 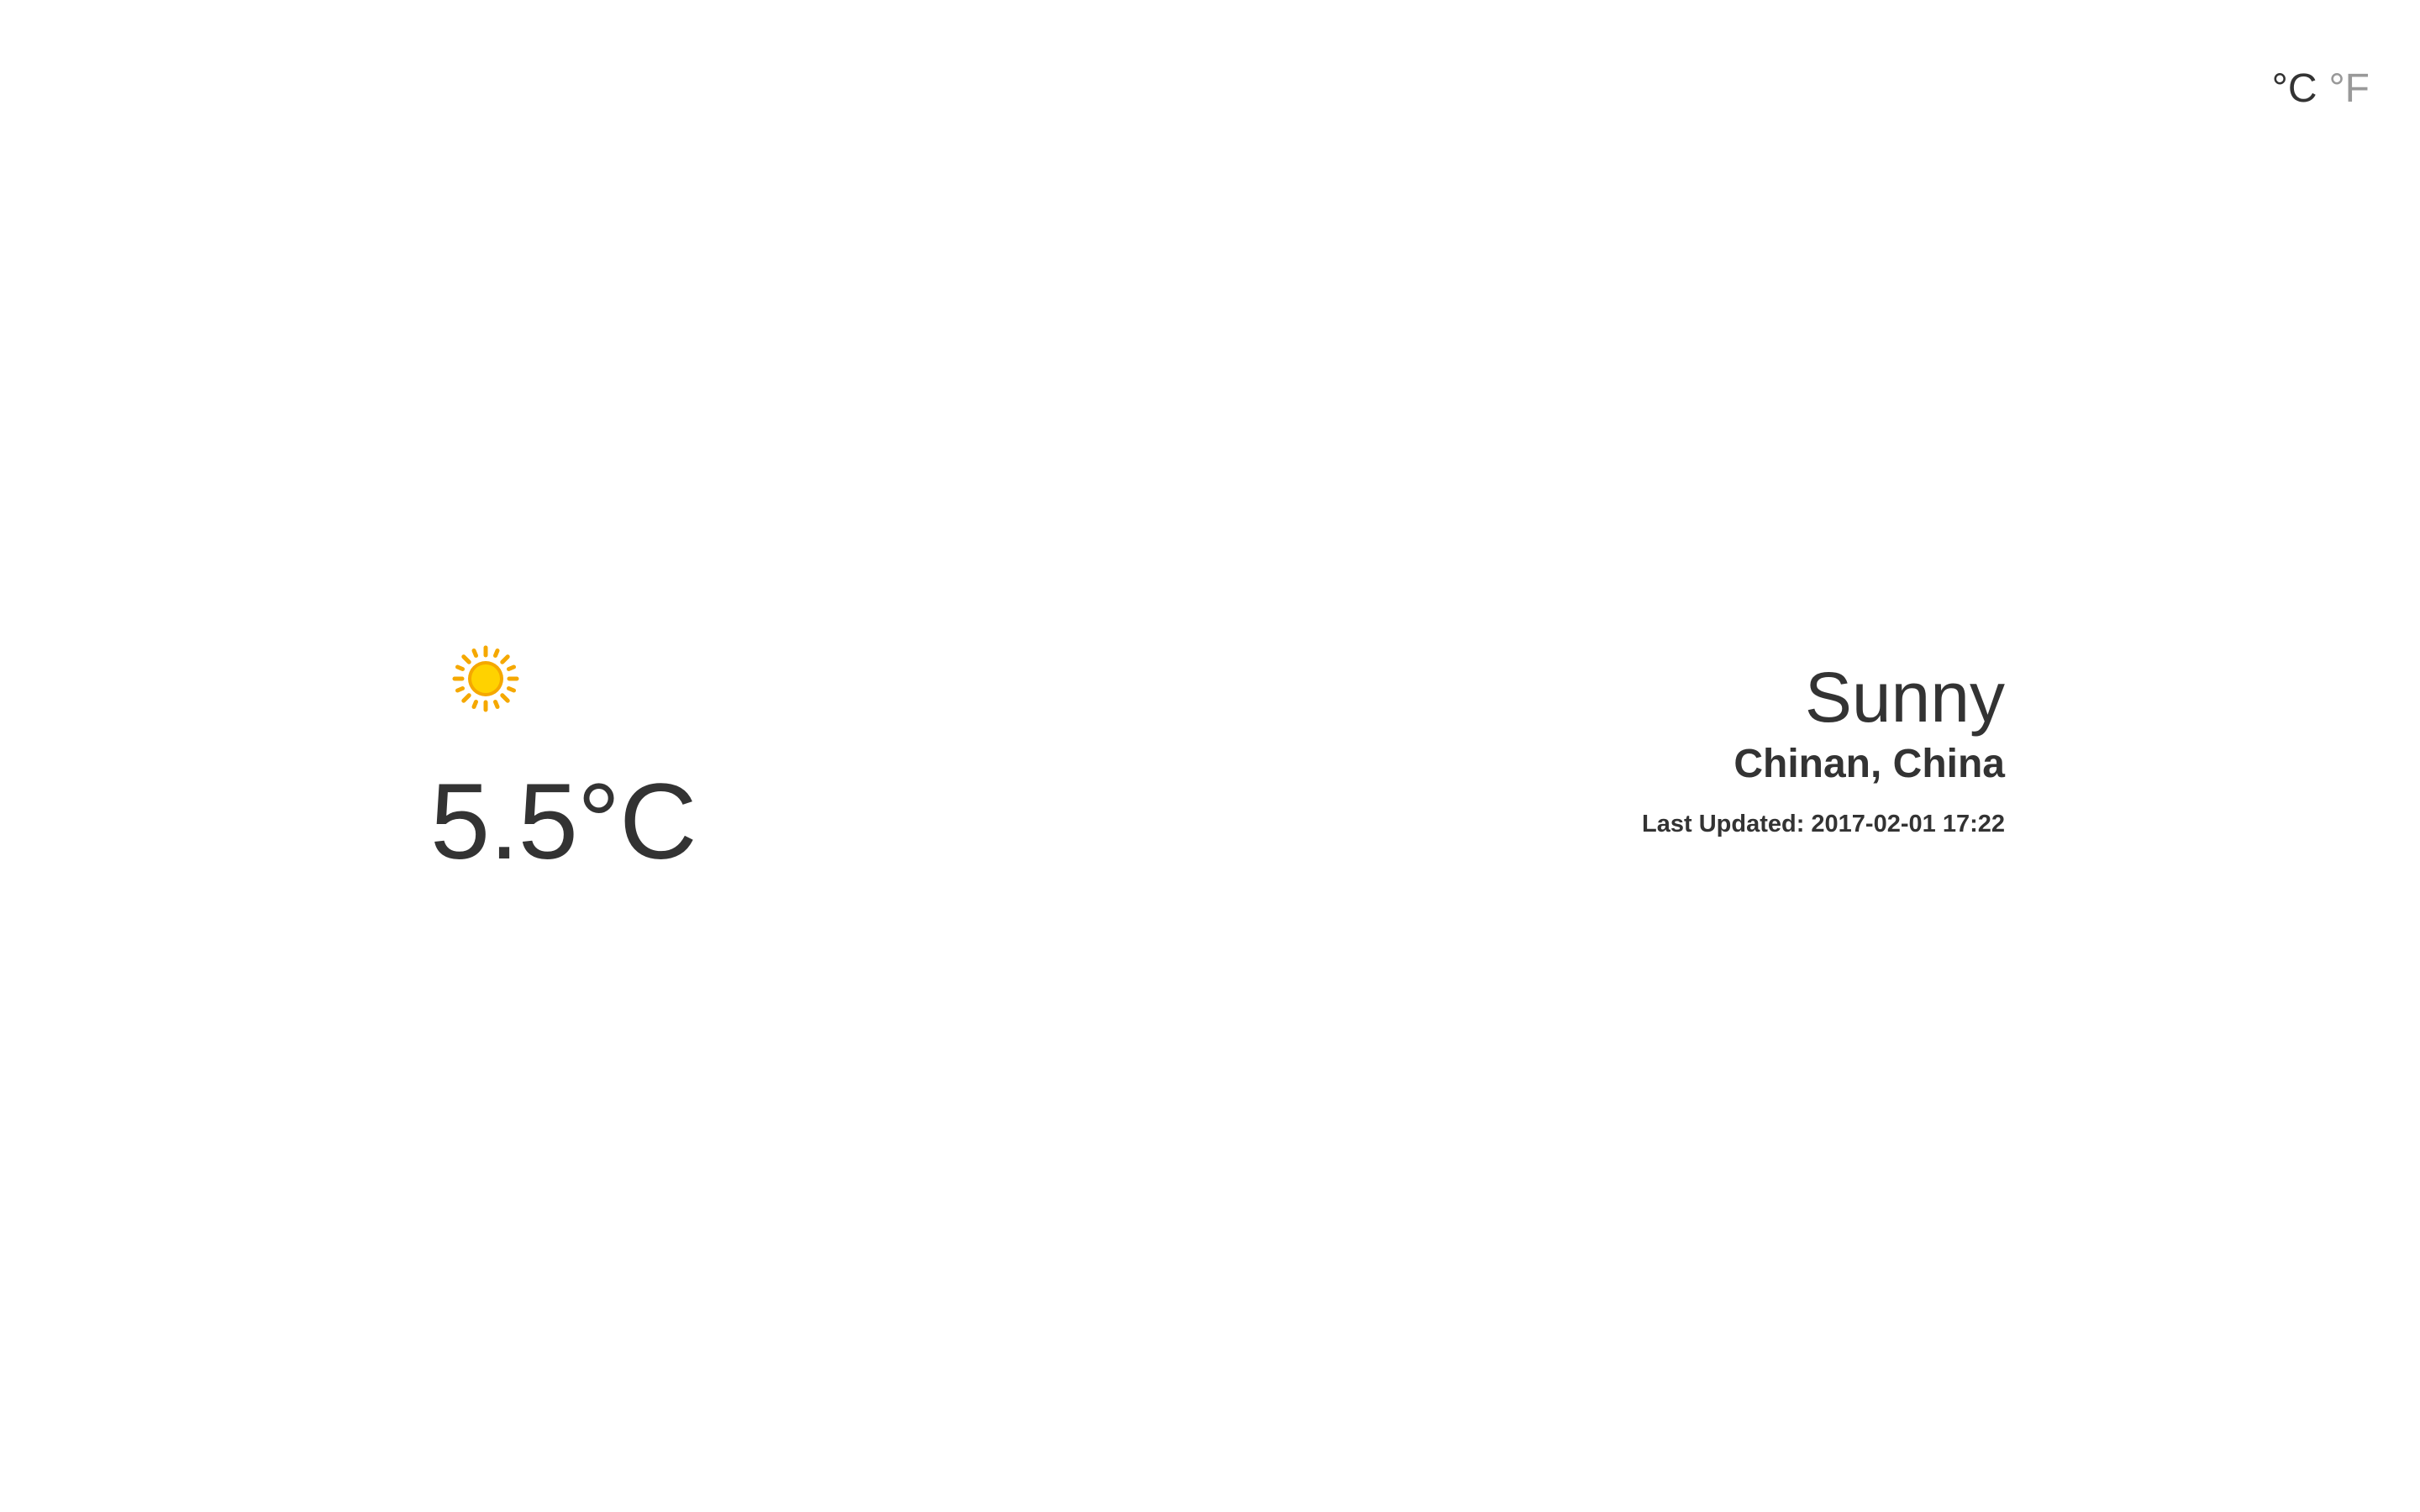 What do you see at coordinates (1869, 764) in the screenshot?
I see `location-label: Chinan, China` at bounding box center [1869, 764].